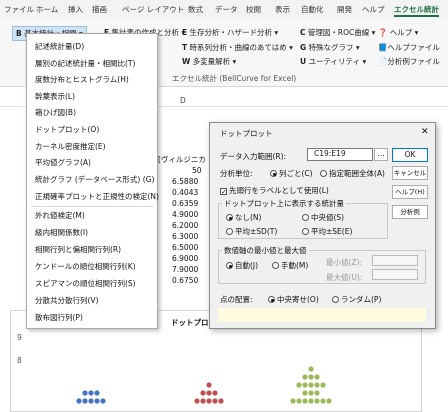 The width and height of the screenshot is (448, 412). I want to click on menu-item-kendall: ケンドールの順位相関行列(K), so click(85, 266).